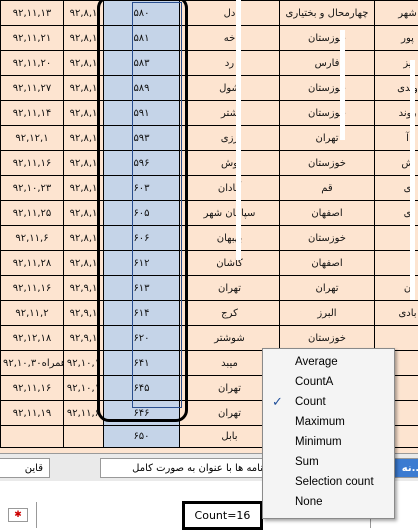 This screenshot has width=418, height=530. What do you see at coordinates (222, 515) in the screenshot?
I see `status-count-display: Count=16` at bounding box center [222, 515].